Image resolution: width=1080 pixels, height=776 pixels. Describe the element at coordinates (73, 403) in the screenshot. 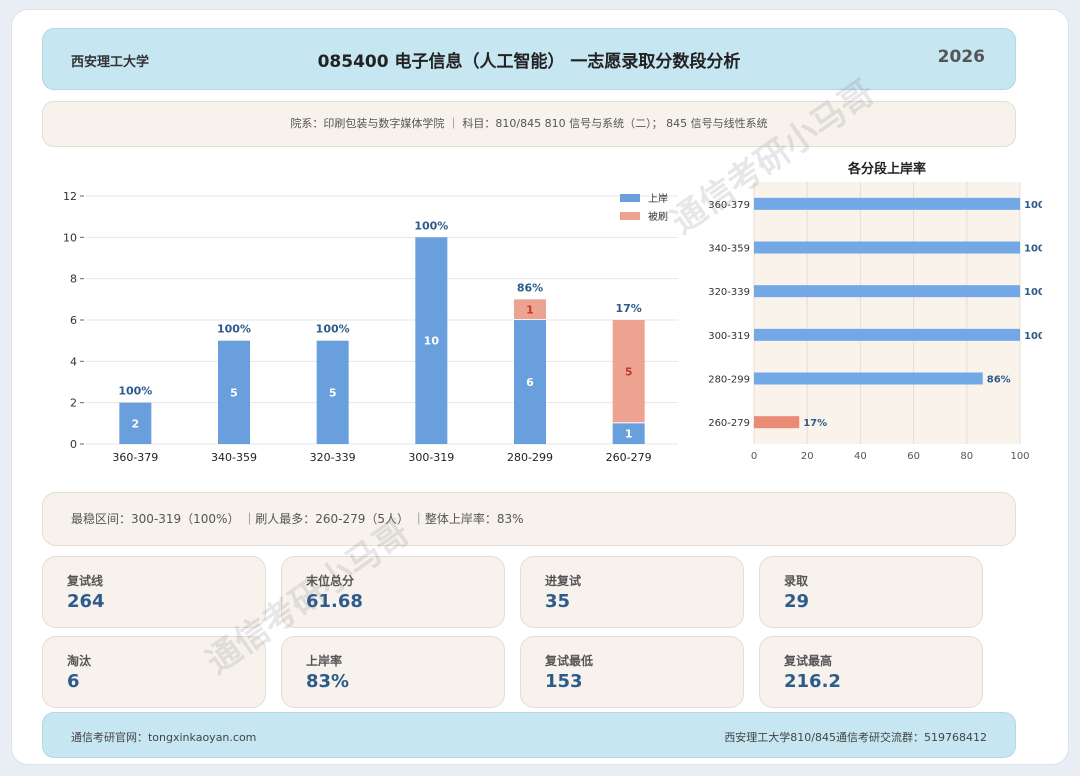

I see `y-tick-label: 2` at that location.